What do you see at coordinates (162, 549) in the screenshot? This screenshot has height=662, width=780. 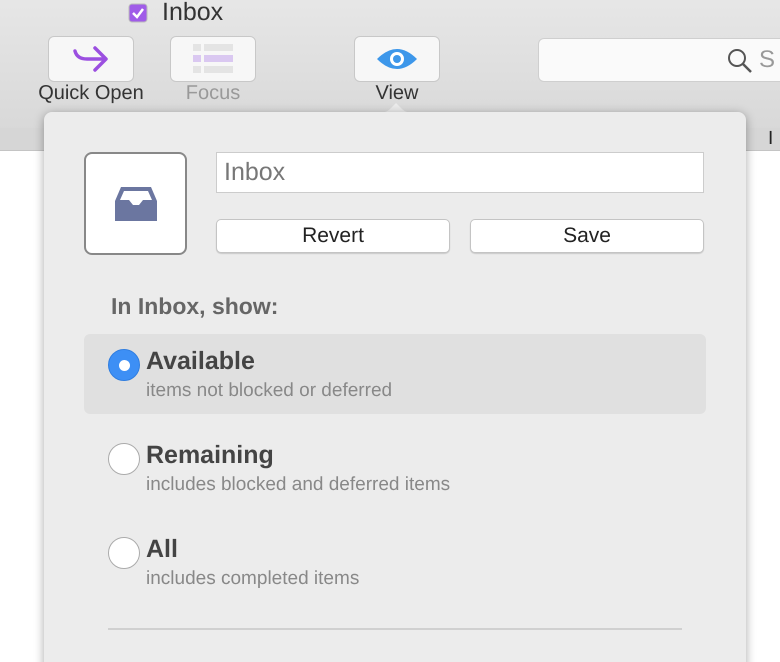 I see `option-title: All` at bounding box center [162, 549].